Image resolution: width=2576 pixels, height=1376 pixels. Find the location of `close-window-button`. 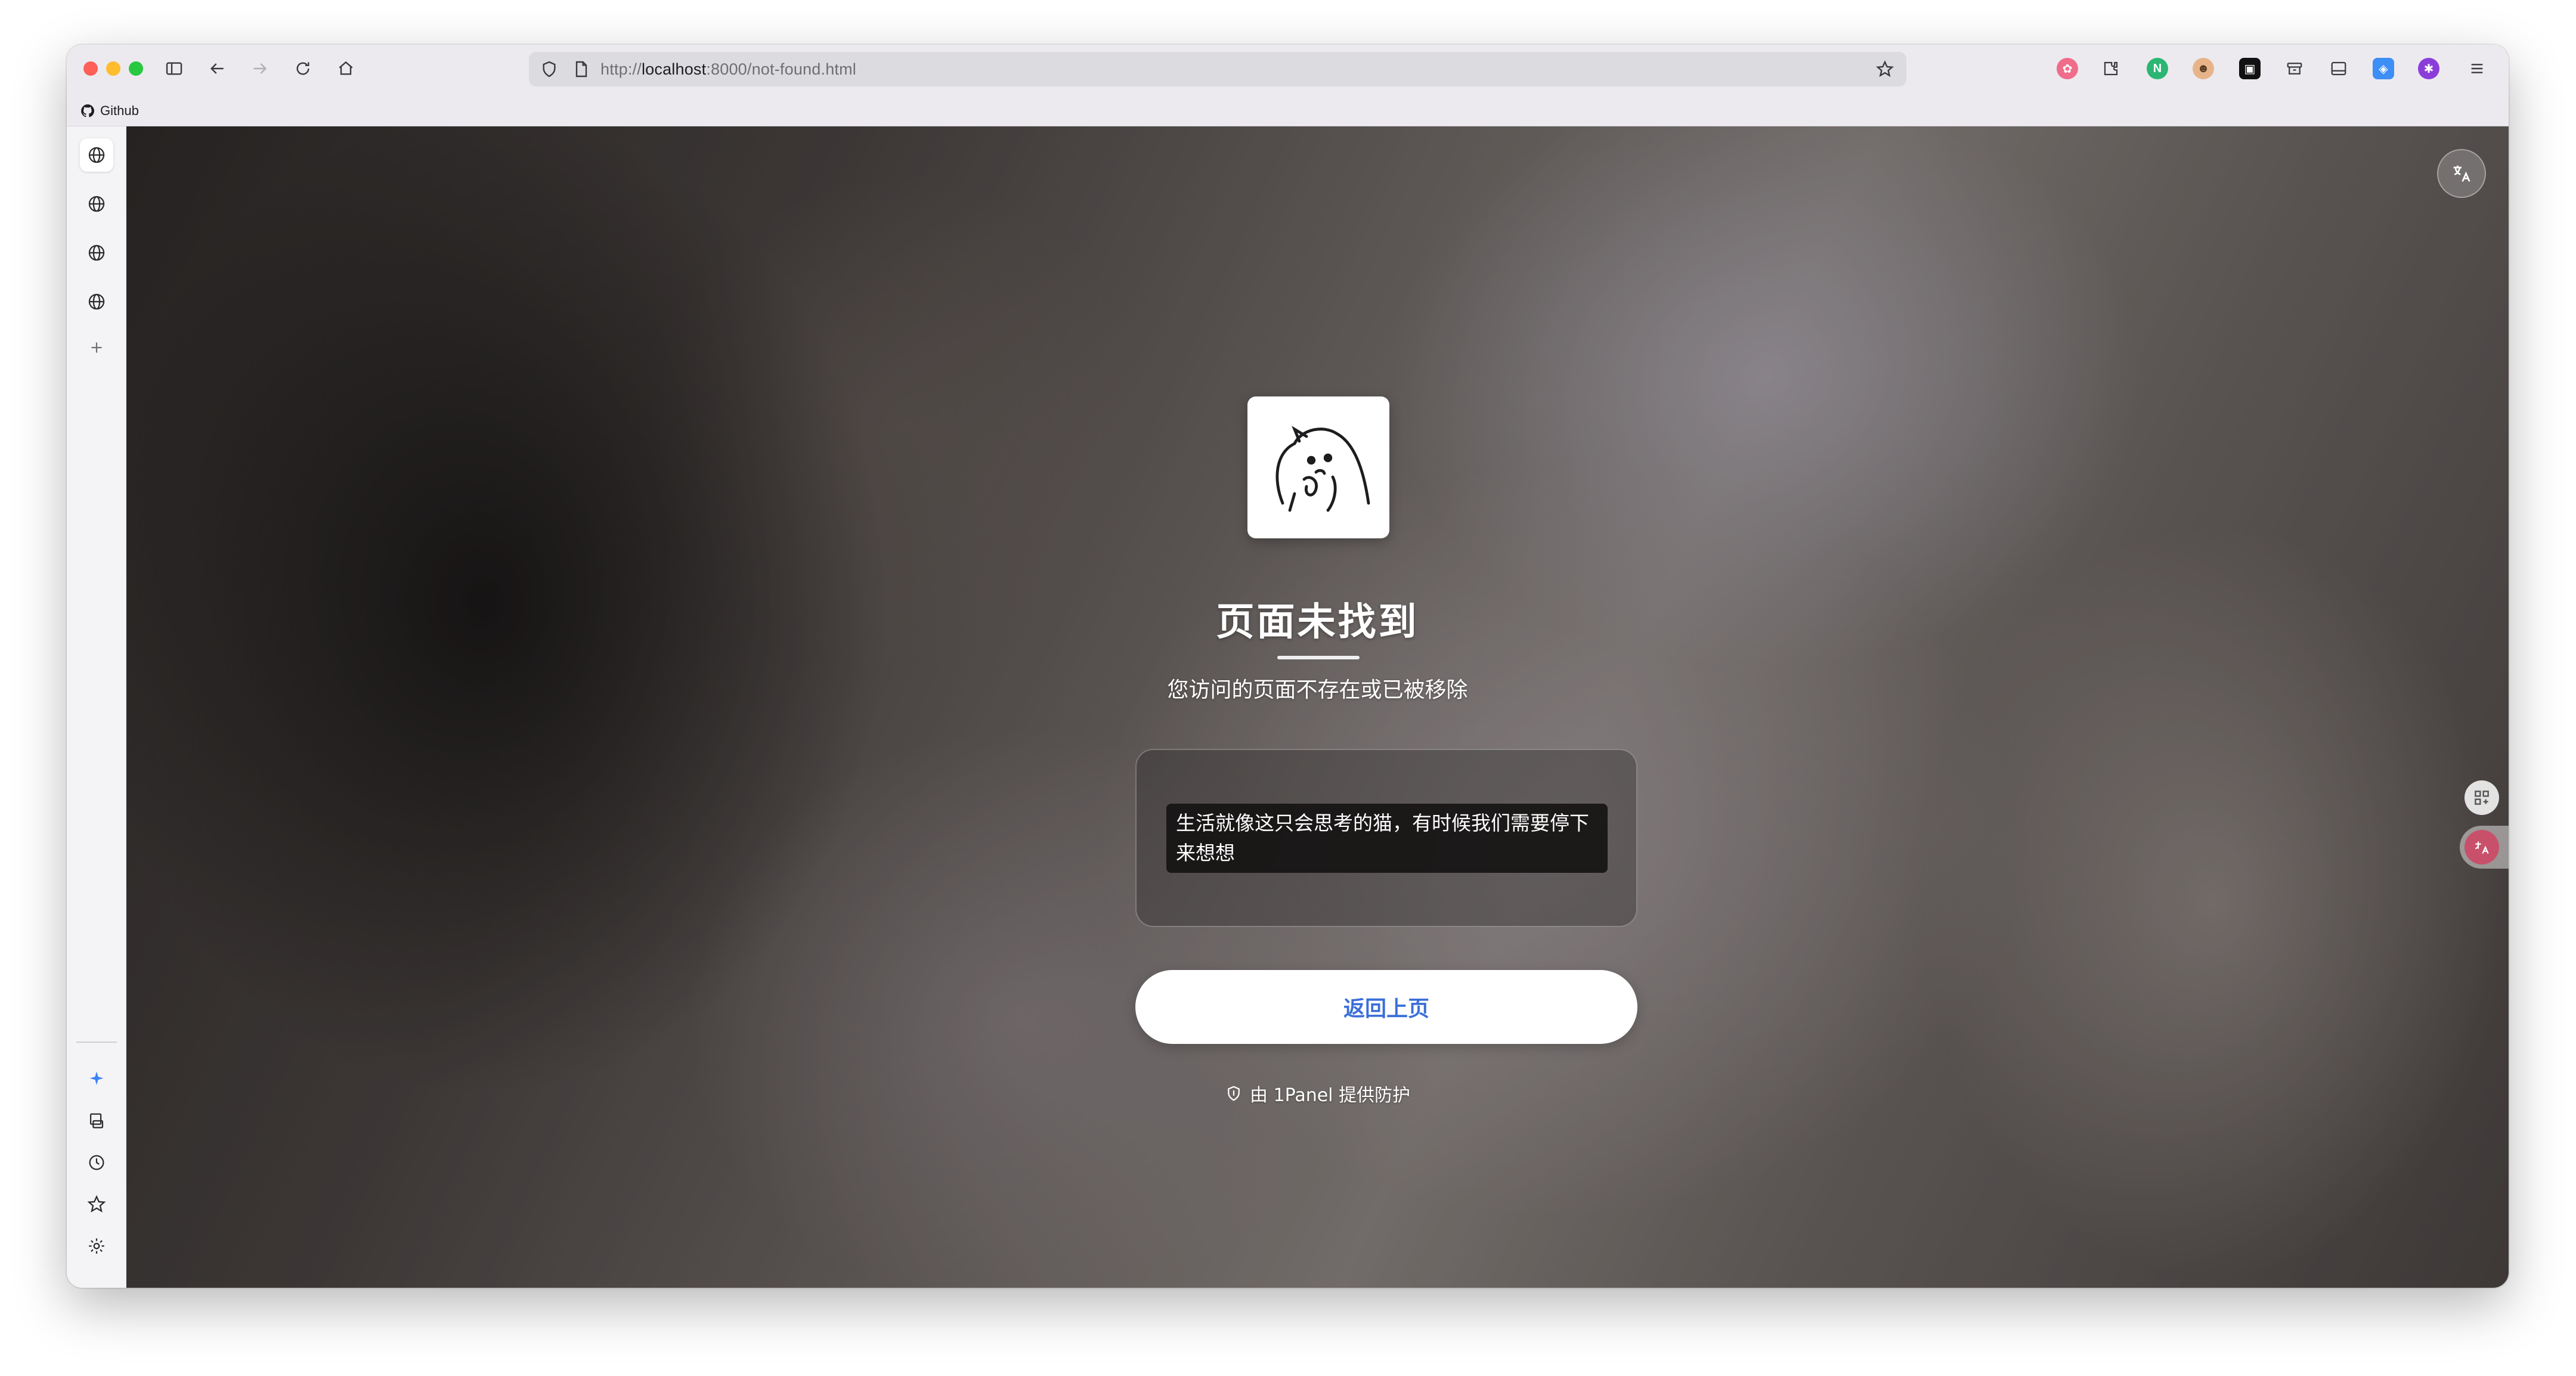

close-window-button is located at coordinates (91, 68).